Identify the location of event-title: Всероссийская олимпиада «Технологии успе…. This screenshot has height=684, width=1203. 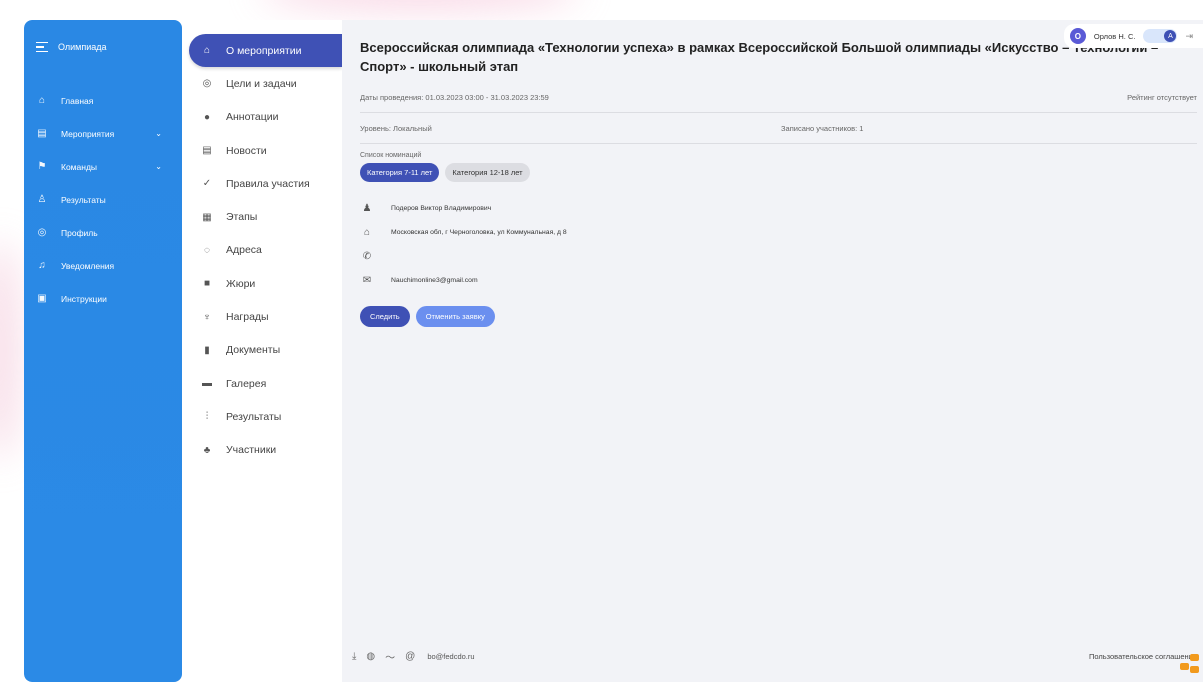
(759, 57).